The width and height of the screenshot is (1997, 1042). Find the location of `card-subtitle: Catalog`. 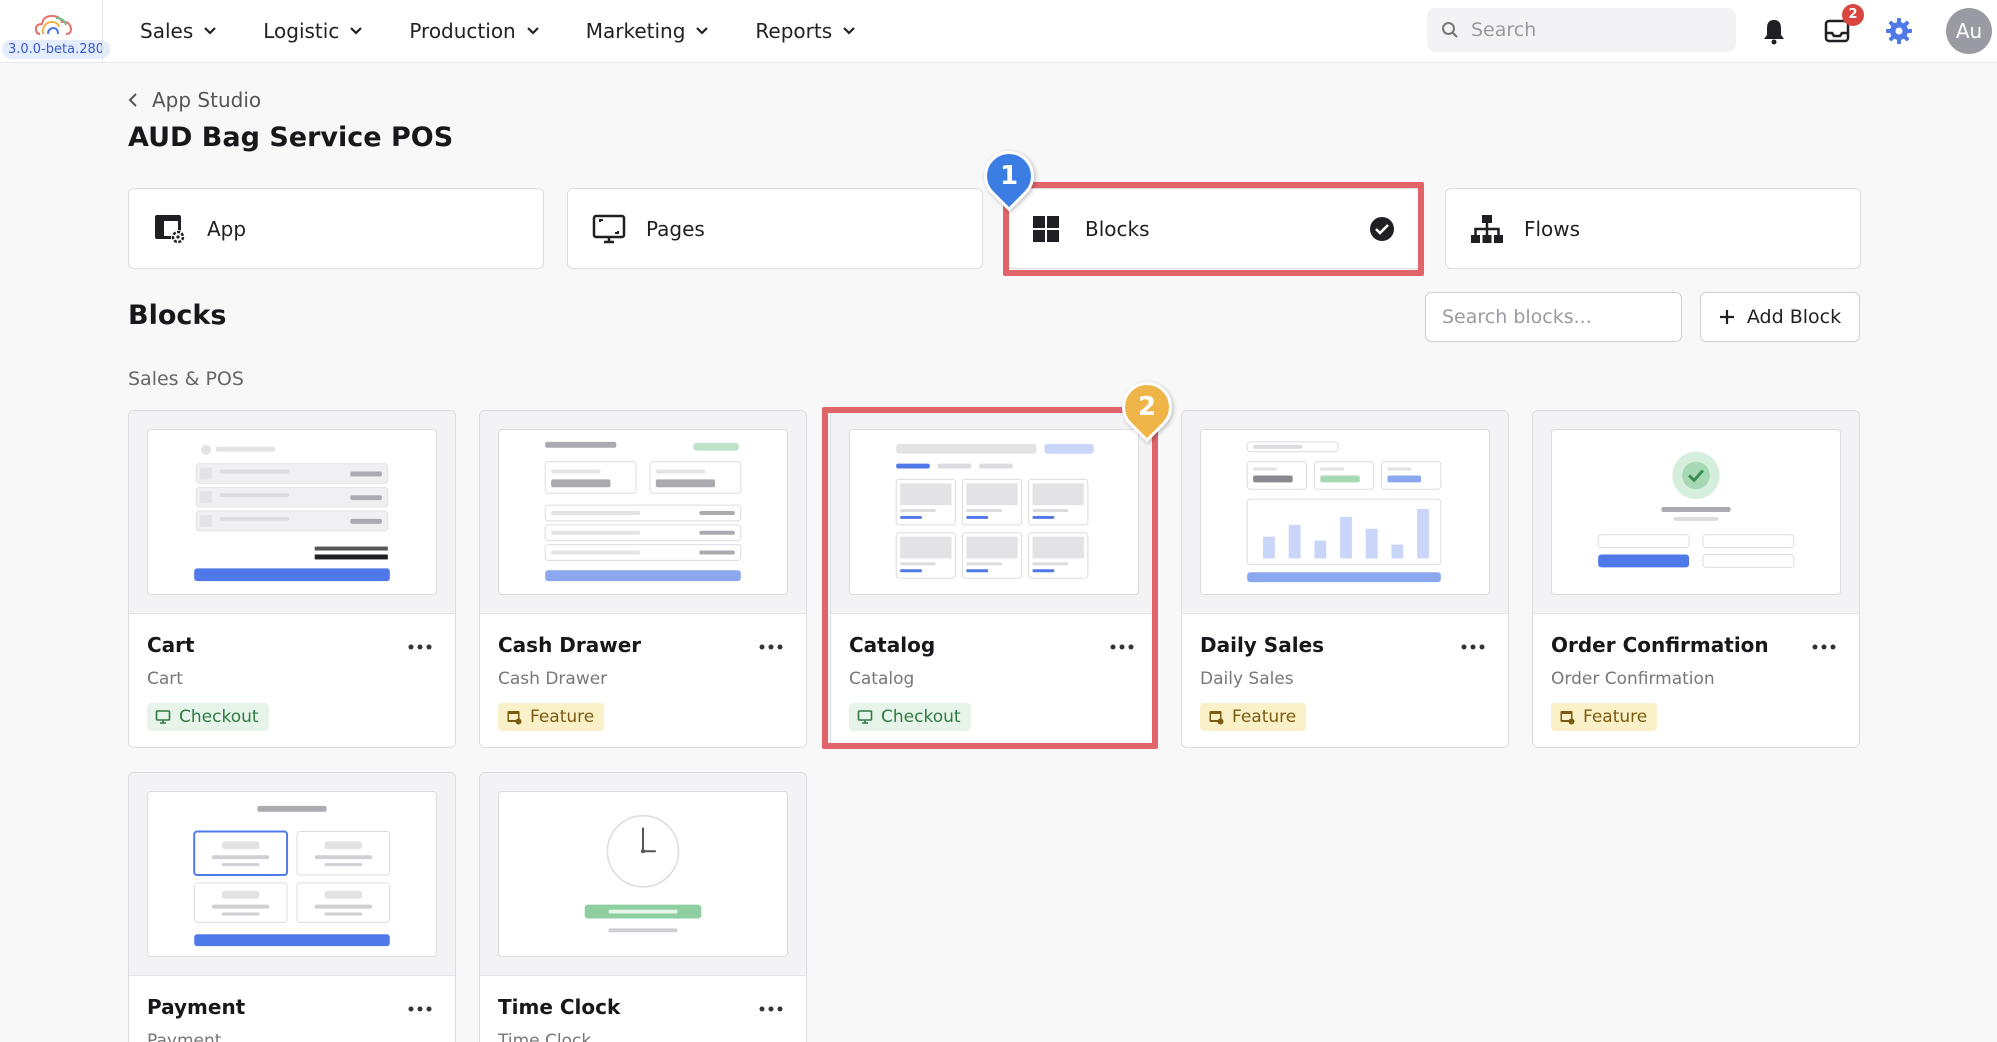

card-subtitle: Catalog is located at coordinates (882, 679).